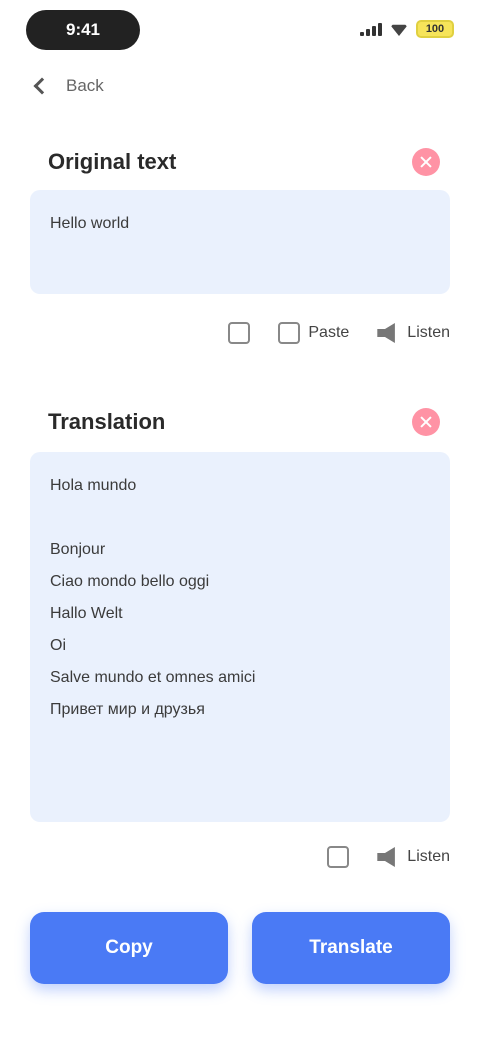 The height and width of the screenshot is (1040, 480). Describe the element at coordinates (58, 645) in the screenshot. I see `result-line: Oi` at that location.